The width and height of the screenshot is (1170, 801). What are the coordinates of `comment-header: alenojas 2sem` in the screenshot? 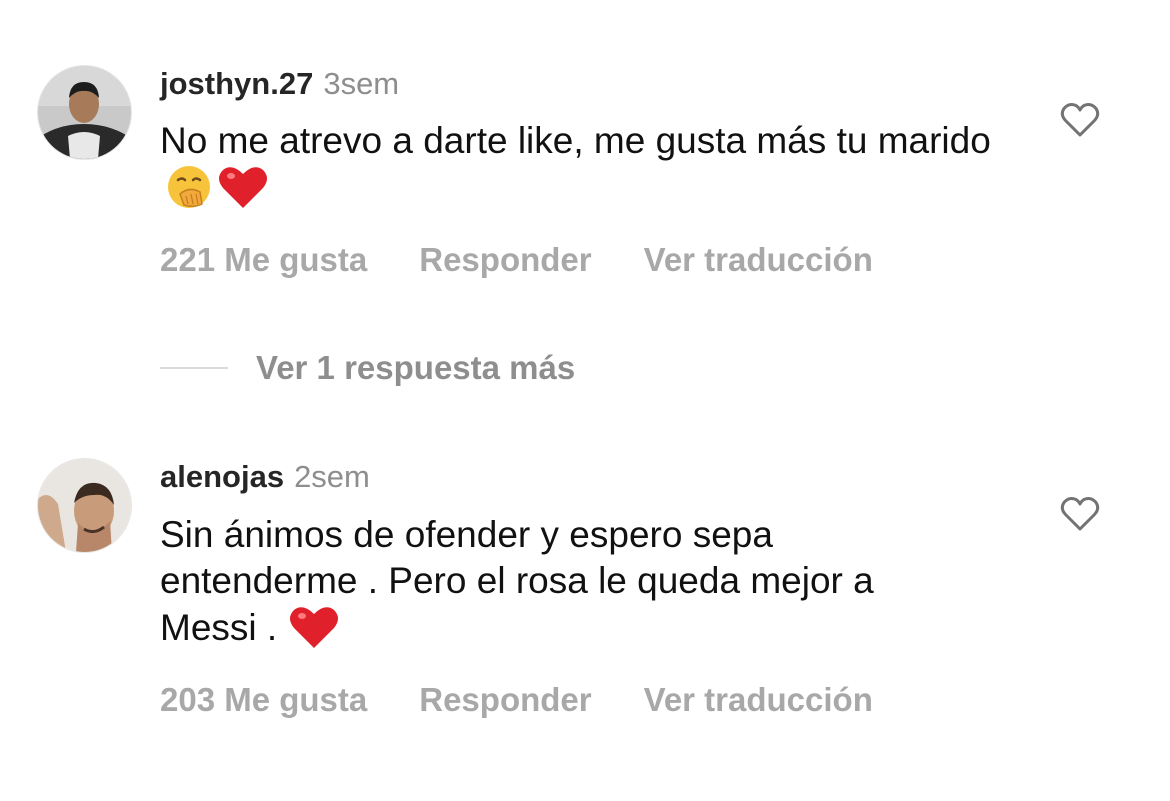 It's located at (265, 477).